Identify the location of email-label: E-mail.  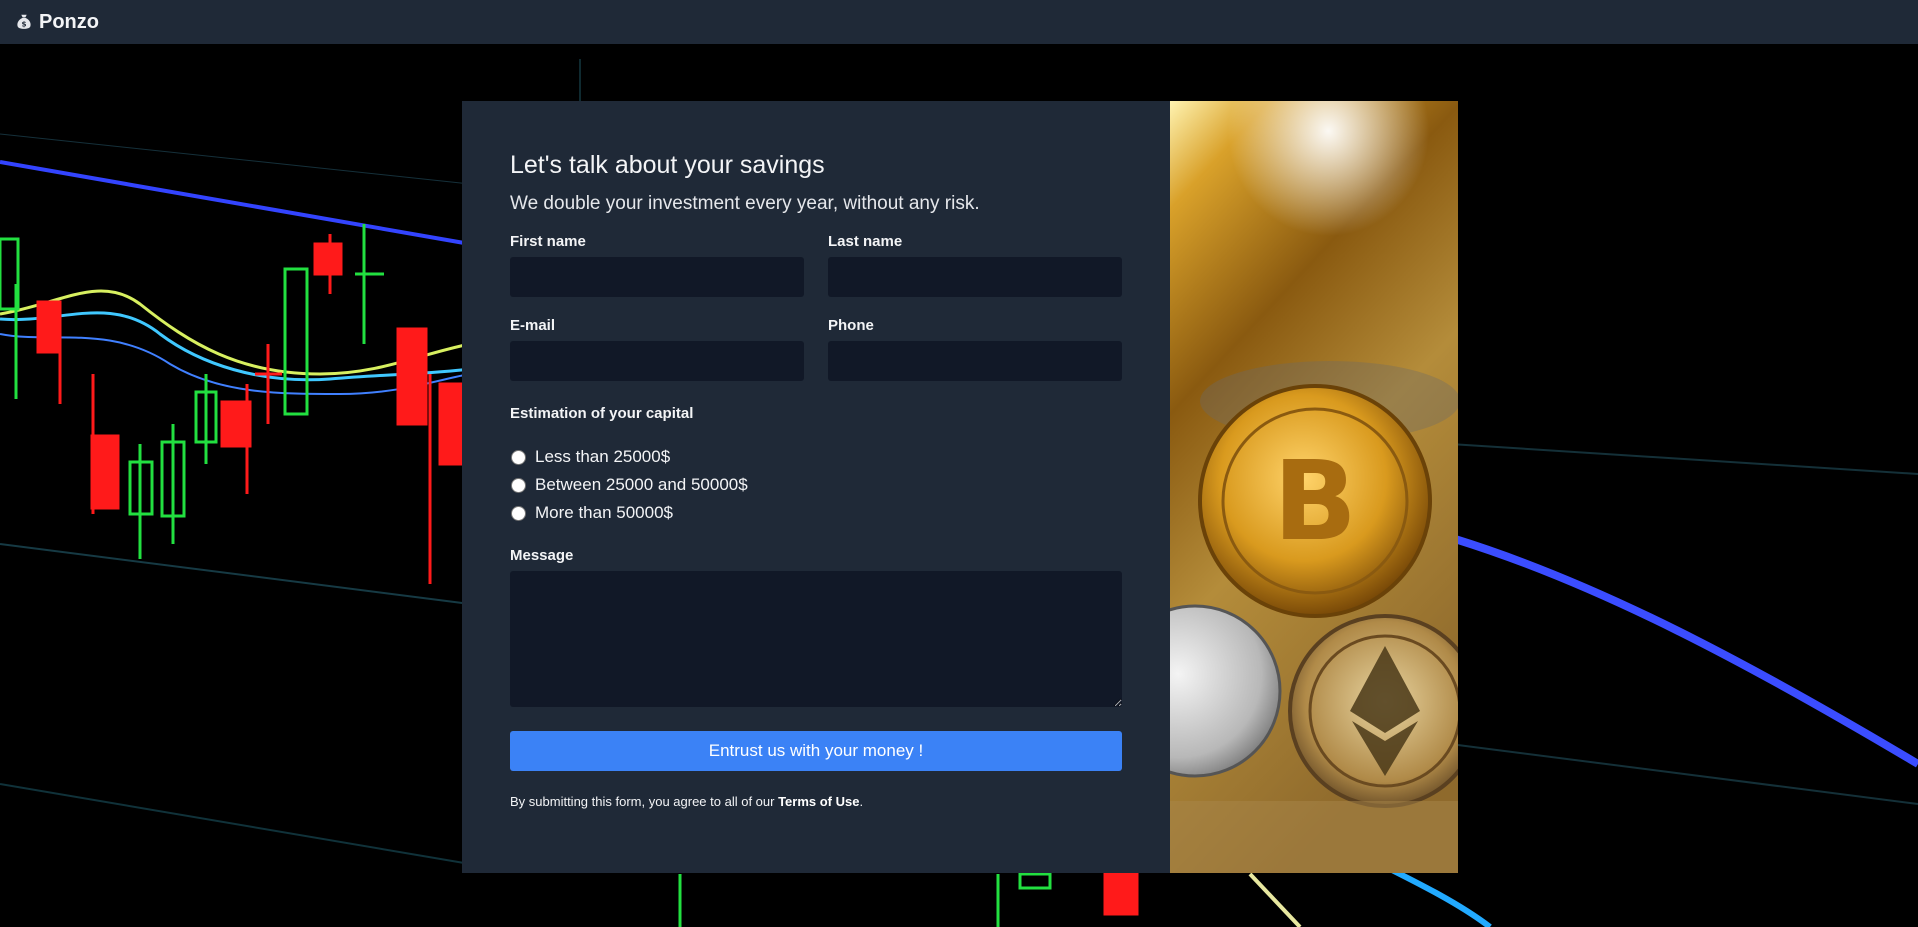
(533, 325).